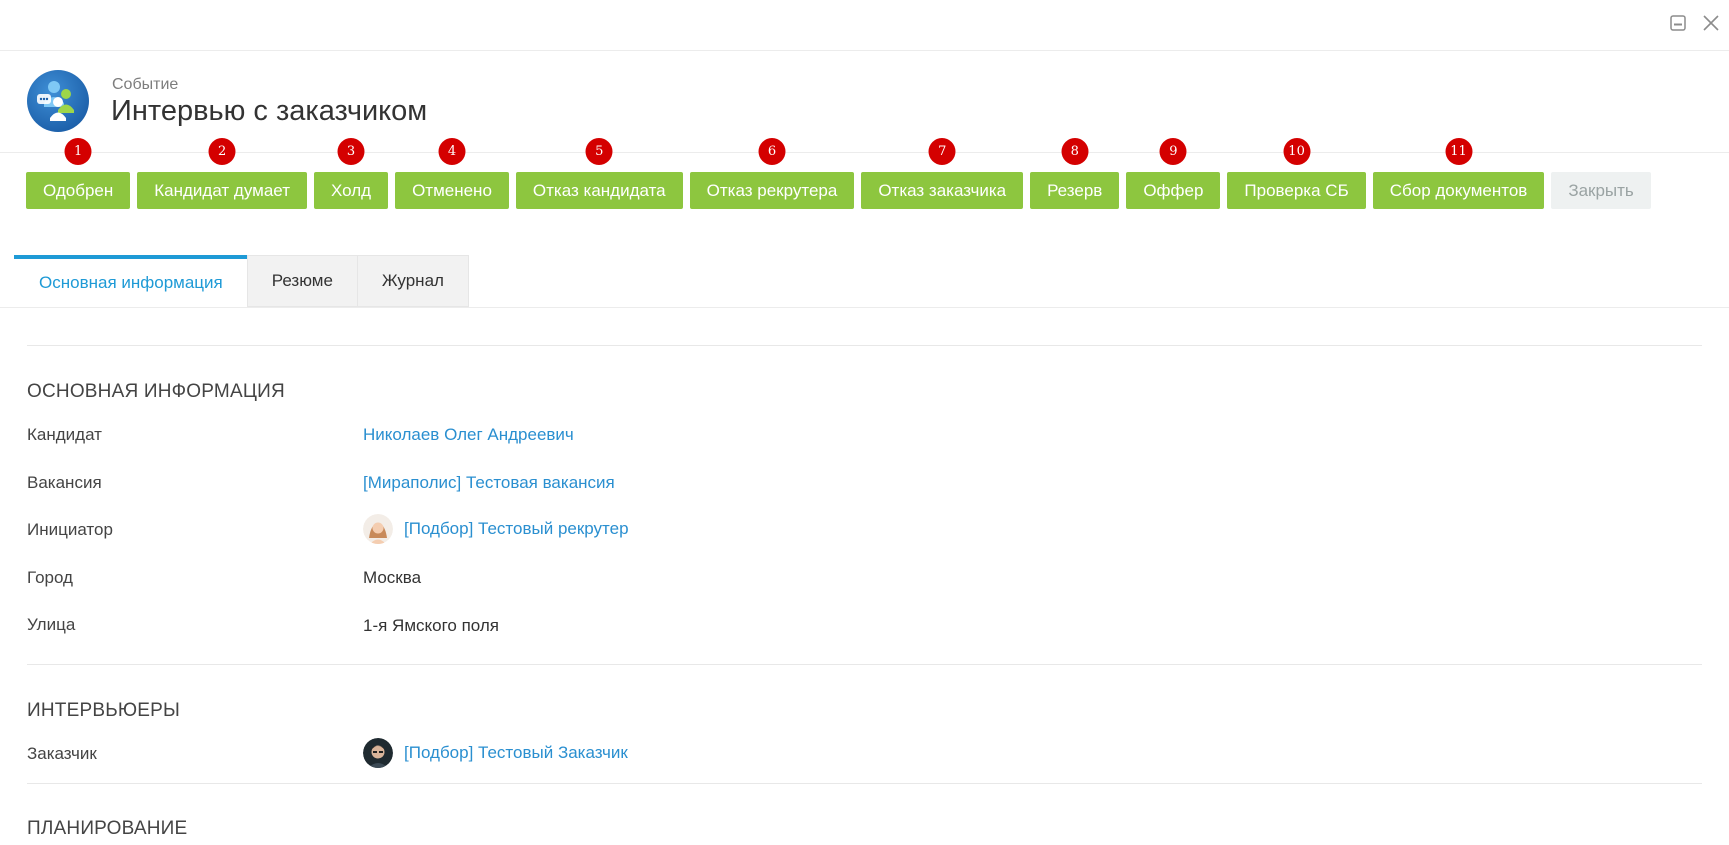 This screenshot has height=845, width=1729. I want to click on button-label: Кандидат думает, so click(222, 190).